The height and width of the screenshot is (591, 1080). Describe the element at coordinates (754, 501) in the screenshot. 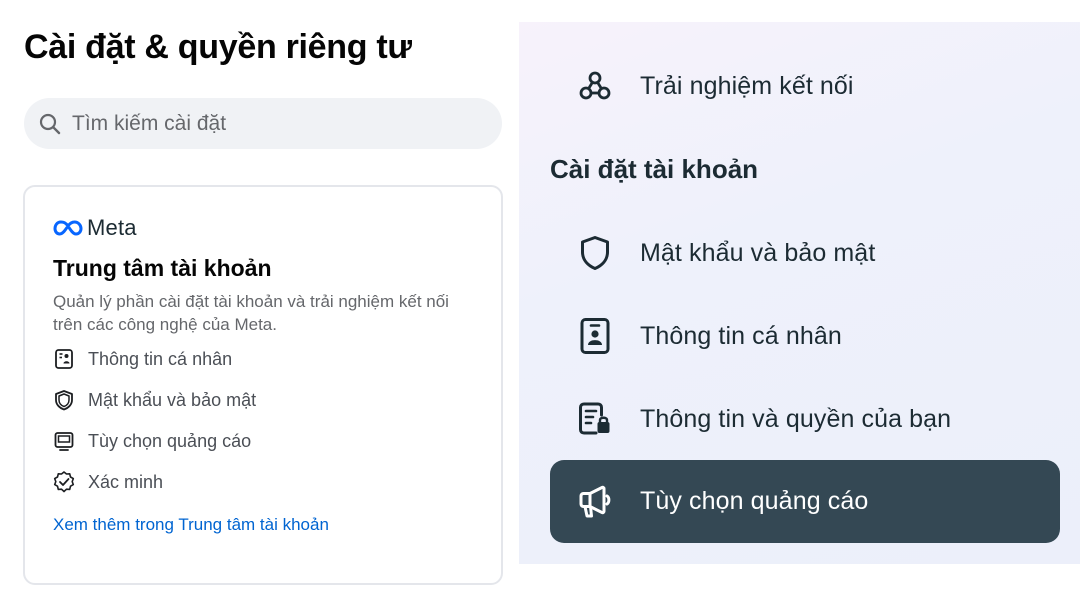

I see `menu-item-label: Tùy chọn quảng cáo` at that location.